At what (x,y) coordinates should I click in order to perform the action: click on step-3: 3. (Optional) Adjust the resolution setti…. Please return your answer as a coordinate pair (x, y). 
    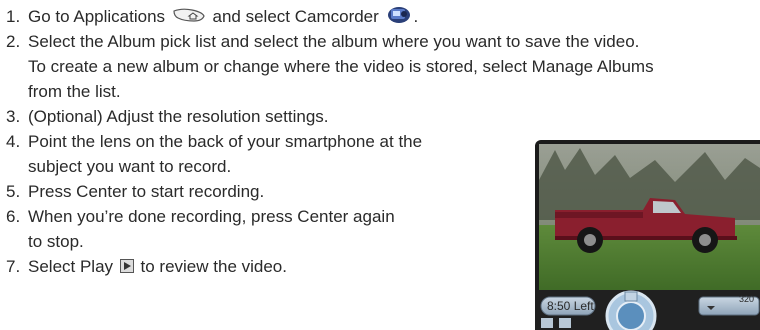
    Looking at the image, I should click on (167, 116).